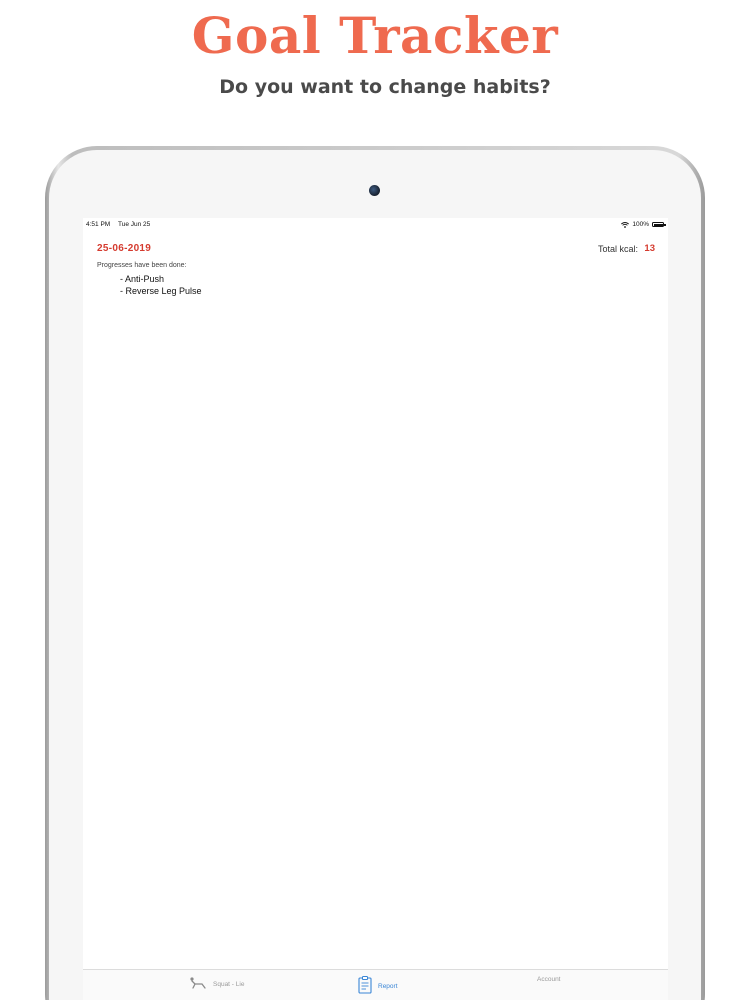 The image size is (750, 1000). What do you see at coordinates (388, 986) in the screenshot?
I see `tab-label: Report` at bounding box center [388, 986].